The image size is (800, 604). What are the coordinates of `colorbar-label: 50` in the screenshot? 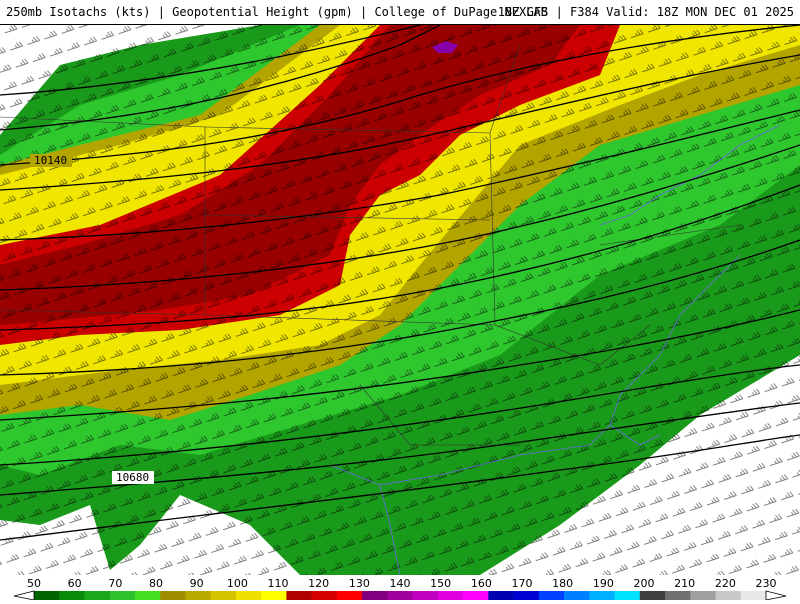 It's located at (34, 583).